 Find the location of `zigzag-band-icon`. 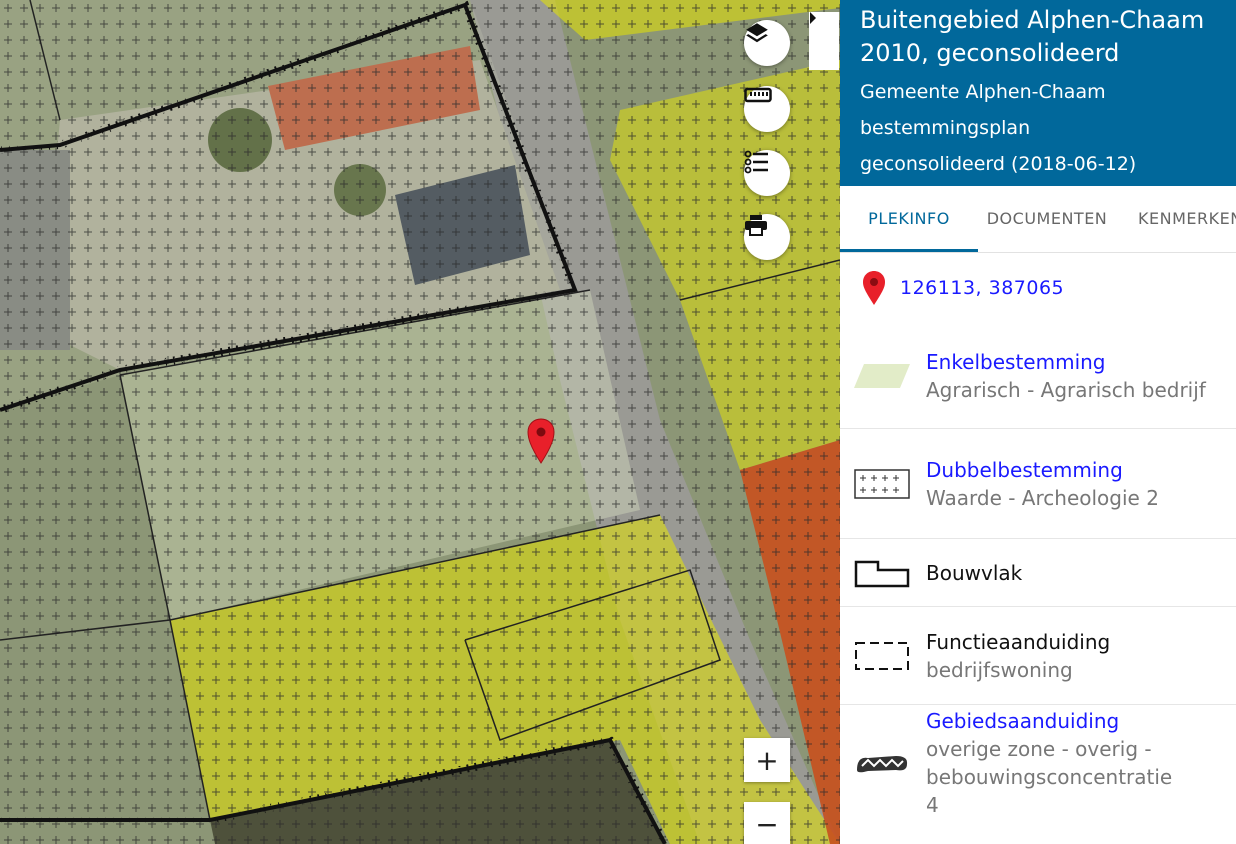

zigzag-band-icon is located at coordinates (882, 763).